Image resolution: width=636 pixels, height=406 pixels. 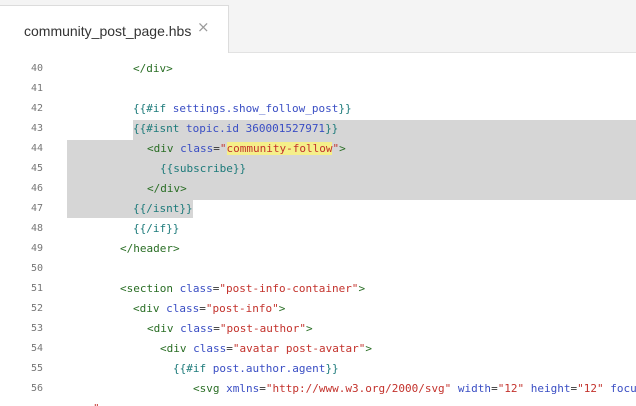 I want to click on code-token: {{/isnt}}, so click(x=163, y=208).